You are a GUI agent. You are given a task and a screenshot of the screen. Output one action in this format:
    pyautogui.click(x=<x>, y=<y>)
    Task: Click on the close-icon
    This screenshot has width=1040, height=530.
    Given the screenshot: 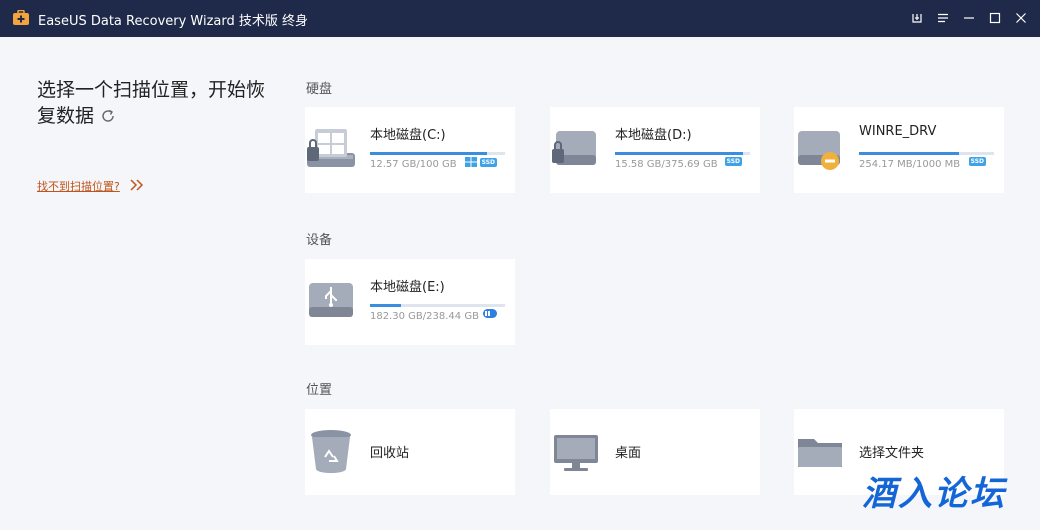 What is the action you would take?
    pyautogui.click(x=1021, y=18)
    